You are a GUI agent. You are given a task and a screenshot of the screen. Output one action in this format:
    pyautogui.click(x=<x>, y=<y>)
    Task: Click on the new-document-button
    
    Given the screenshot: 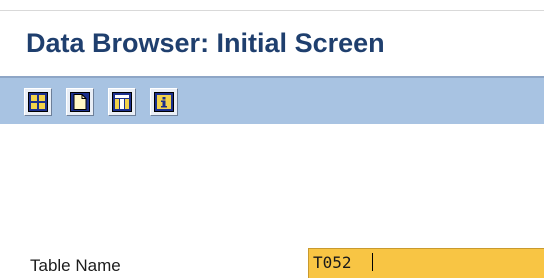 What is the action you would take?
    pyautogui.click(x=80, y=102)
    